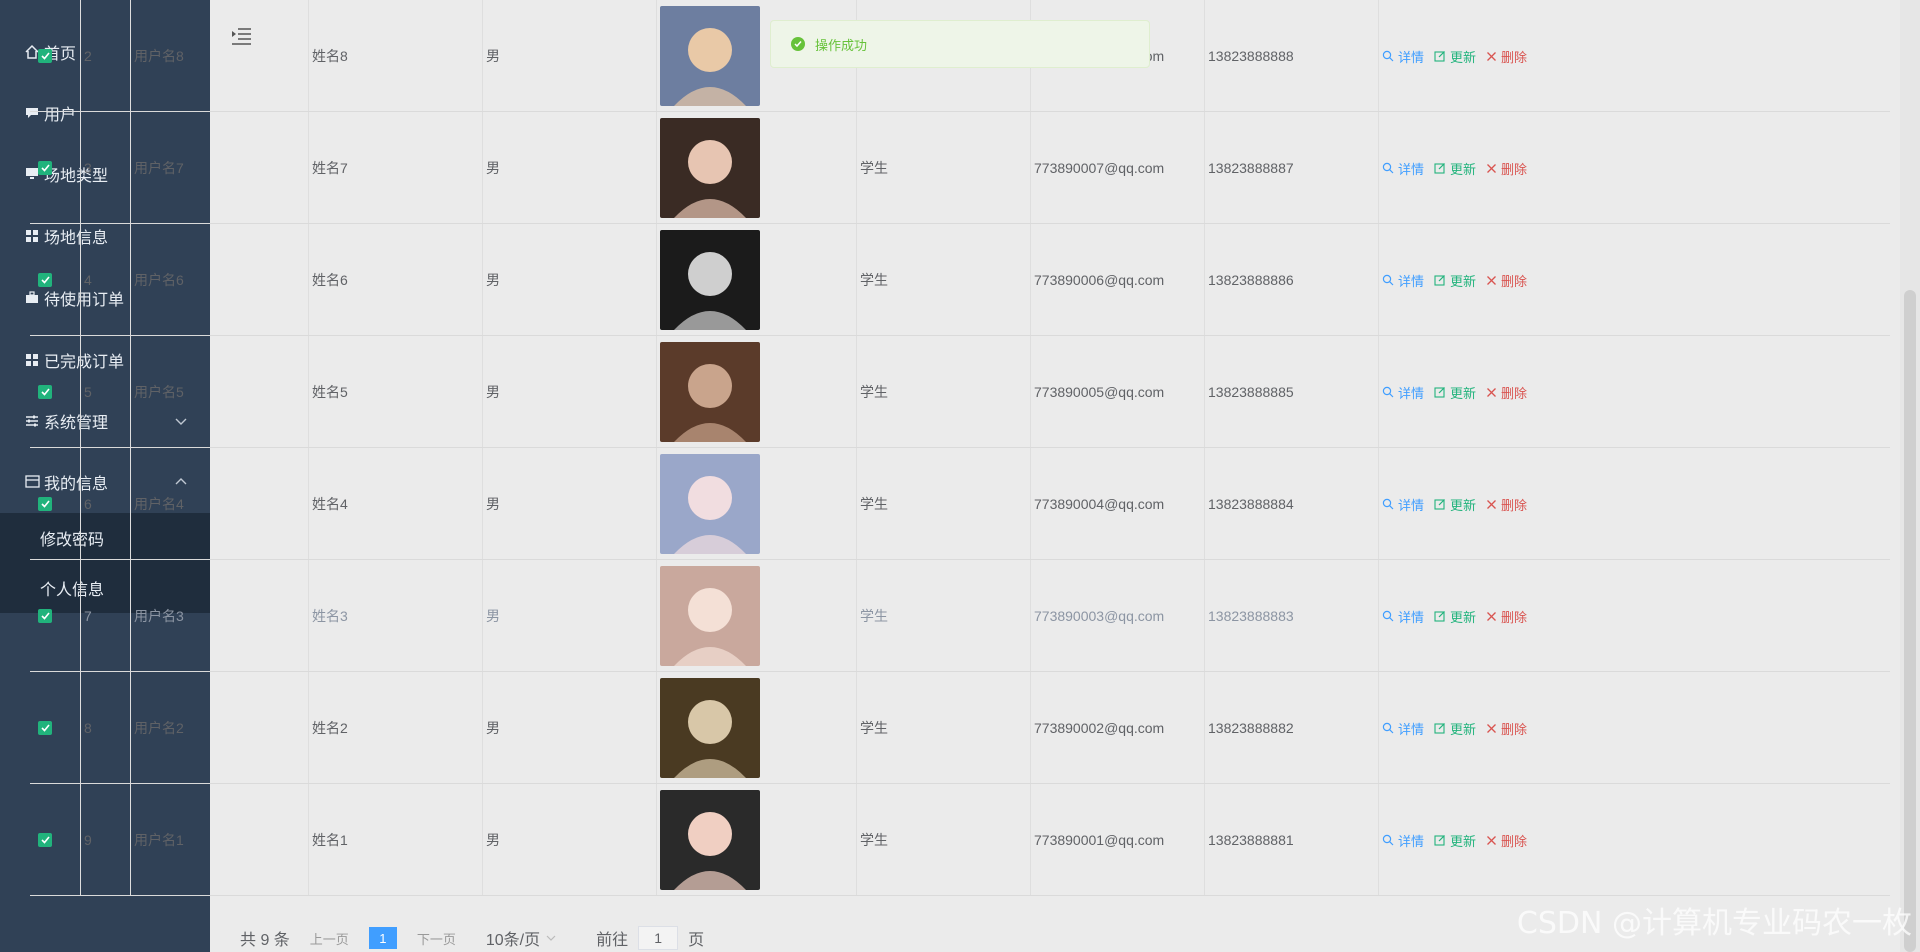 This screenshot has height=952, width=1920. What do you see at coordinates (1251, 840) in the screenshot?
I see `cell-phone: 13823888881` at bounding box center [1251, 840].